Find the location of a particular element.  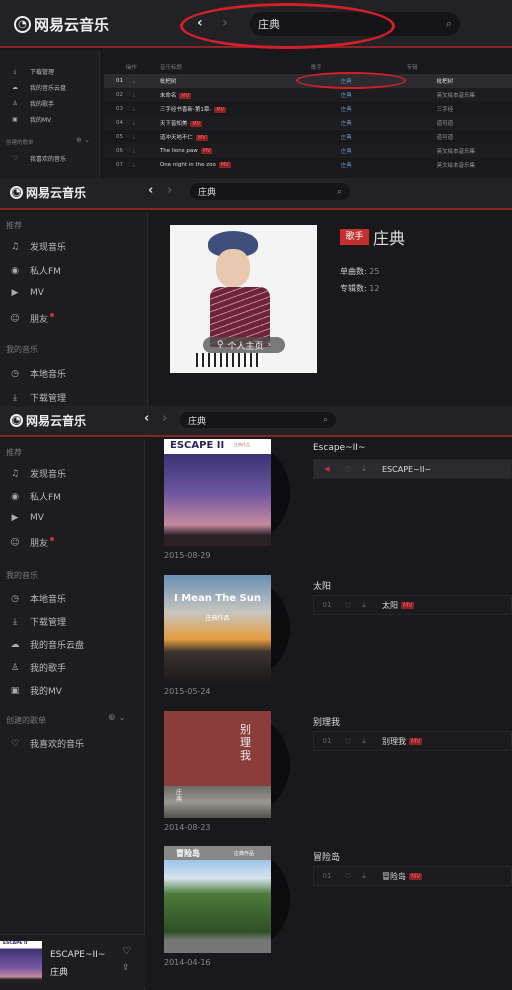

column-header: 操作 is located at coordinates (143, 67).